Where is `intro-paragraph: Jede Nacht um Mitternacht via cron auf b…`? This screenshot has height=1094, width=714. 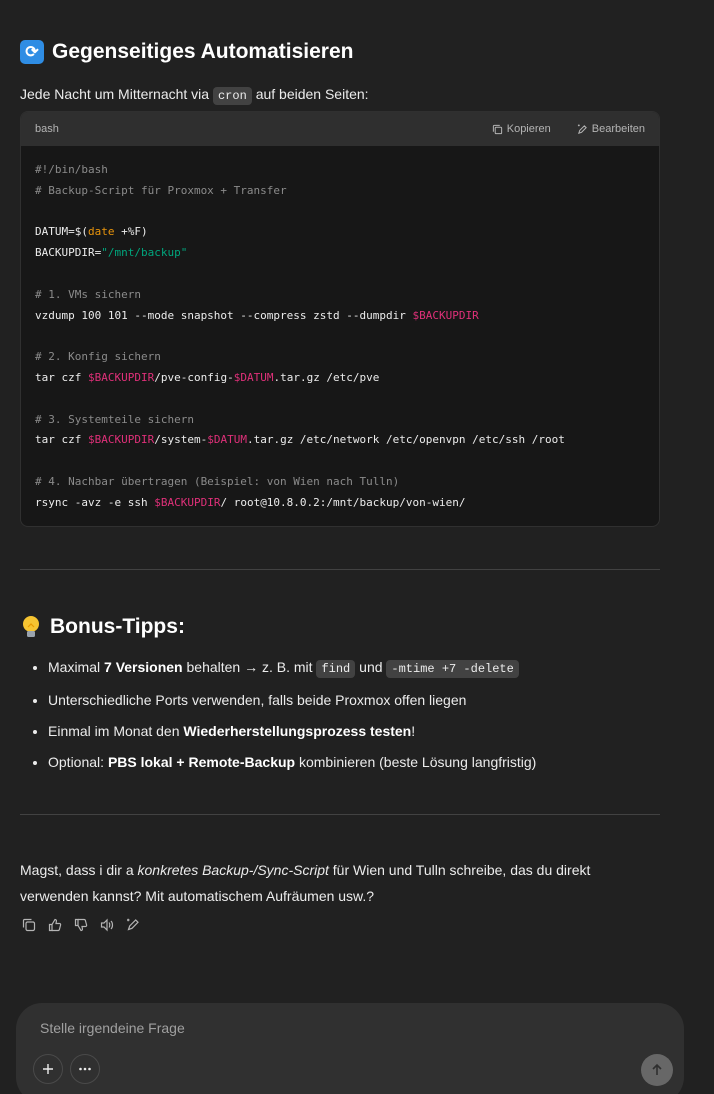 intro-paragraph: Jede Nacht um Mitternacht via cron auf b… is located at coordinates (194, 95).